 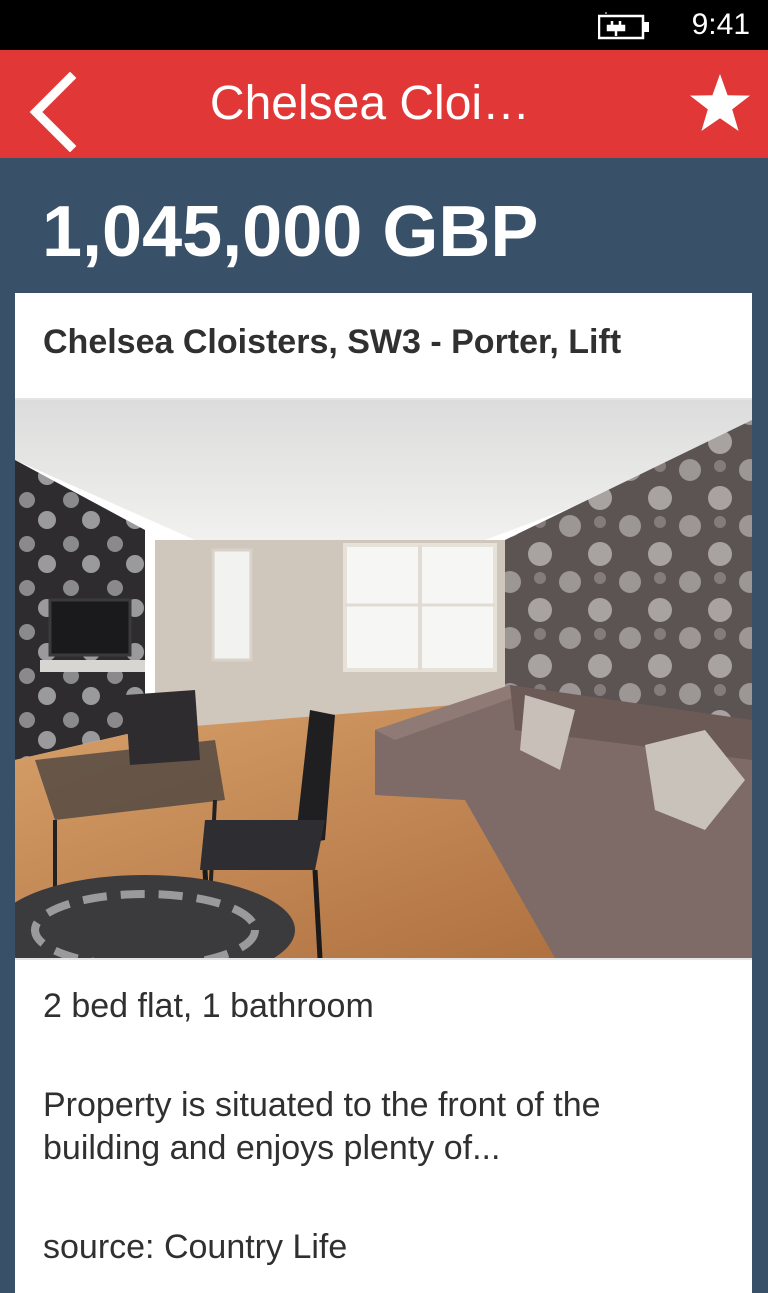 What do you see at coordinates (195, 1247) in the screenshot?
I see `listing-source: source: Country Life` at bounding box center [195, 1247].